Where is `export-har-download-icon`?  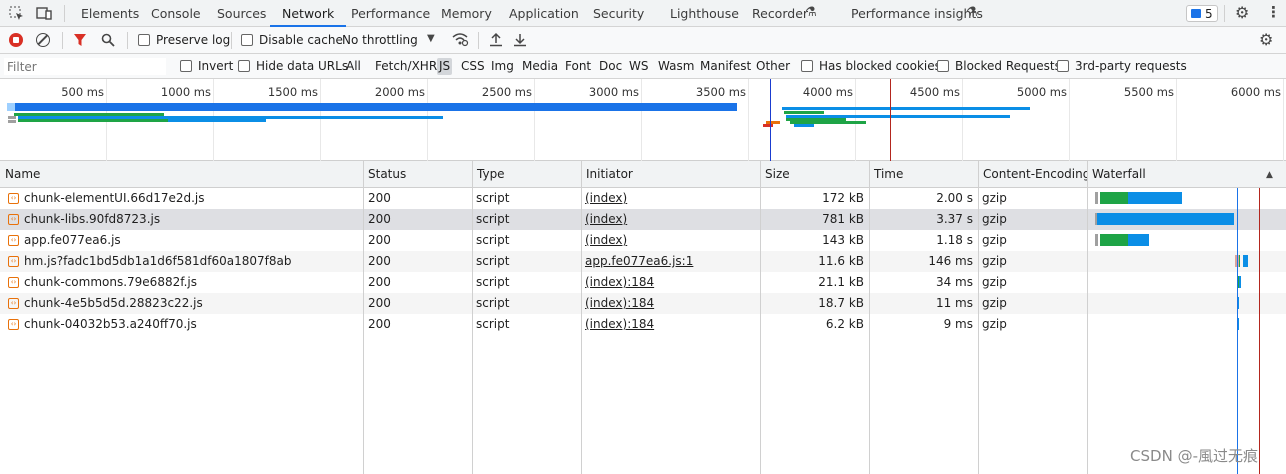
export-har-download-icon is located at coordinates (520, 41).